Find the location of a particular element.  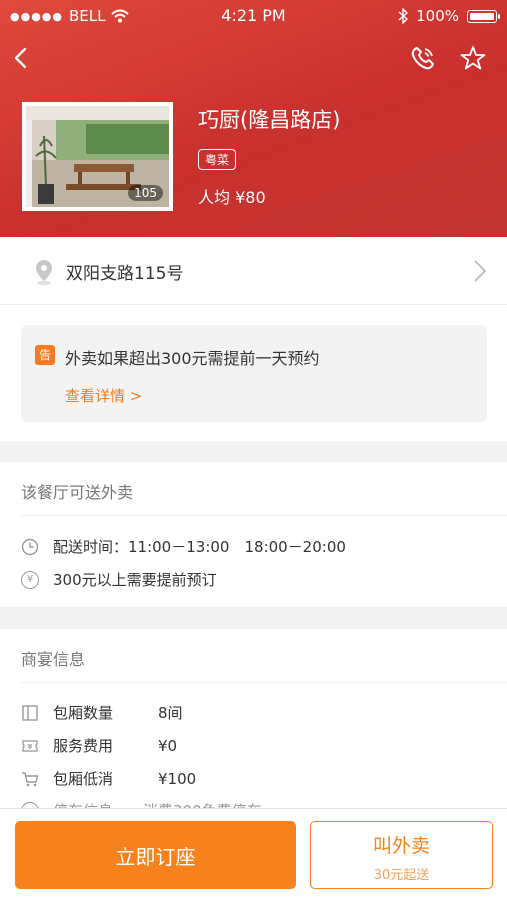

bluetooth-icon is located at coordinates (403, 16).